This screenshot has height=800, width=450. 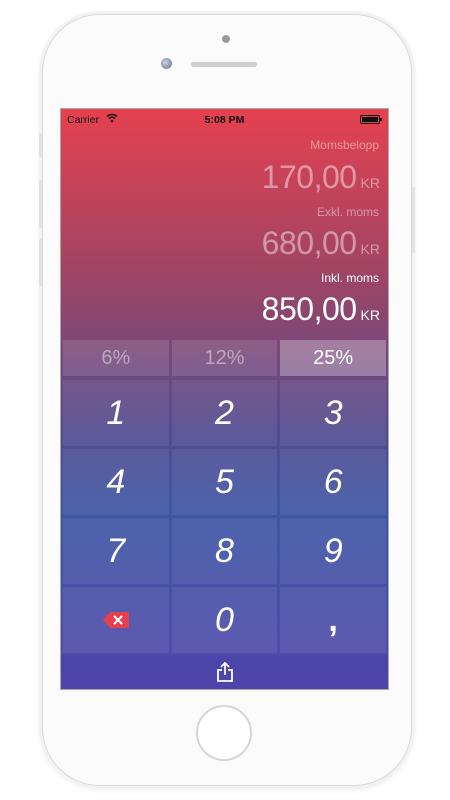 I want to click on excl-vat-currency: KR, so click(x=370, y=249).